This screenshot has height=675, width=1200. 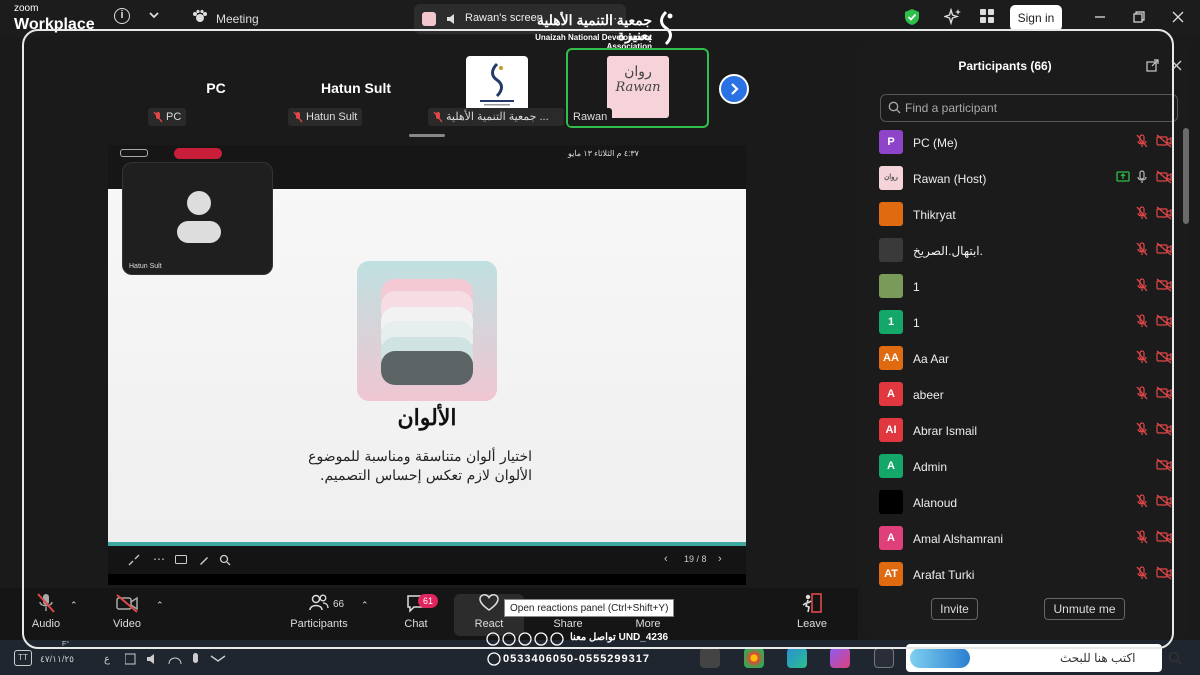 I want to click on react-label: React, so click(x=489, y=624).